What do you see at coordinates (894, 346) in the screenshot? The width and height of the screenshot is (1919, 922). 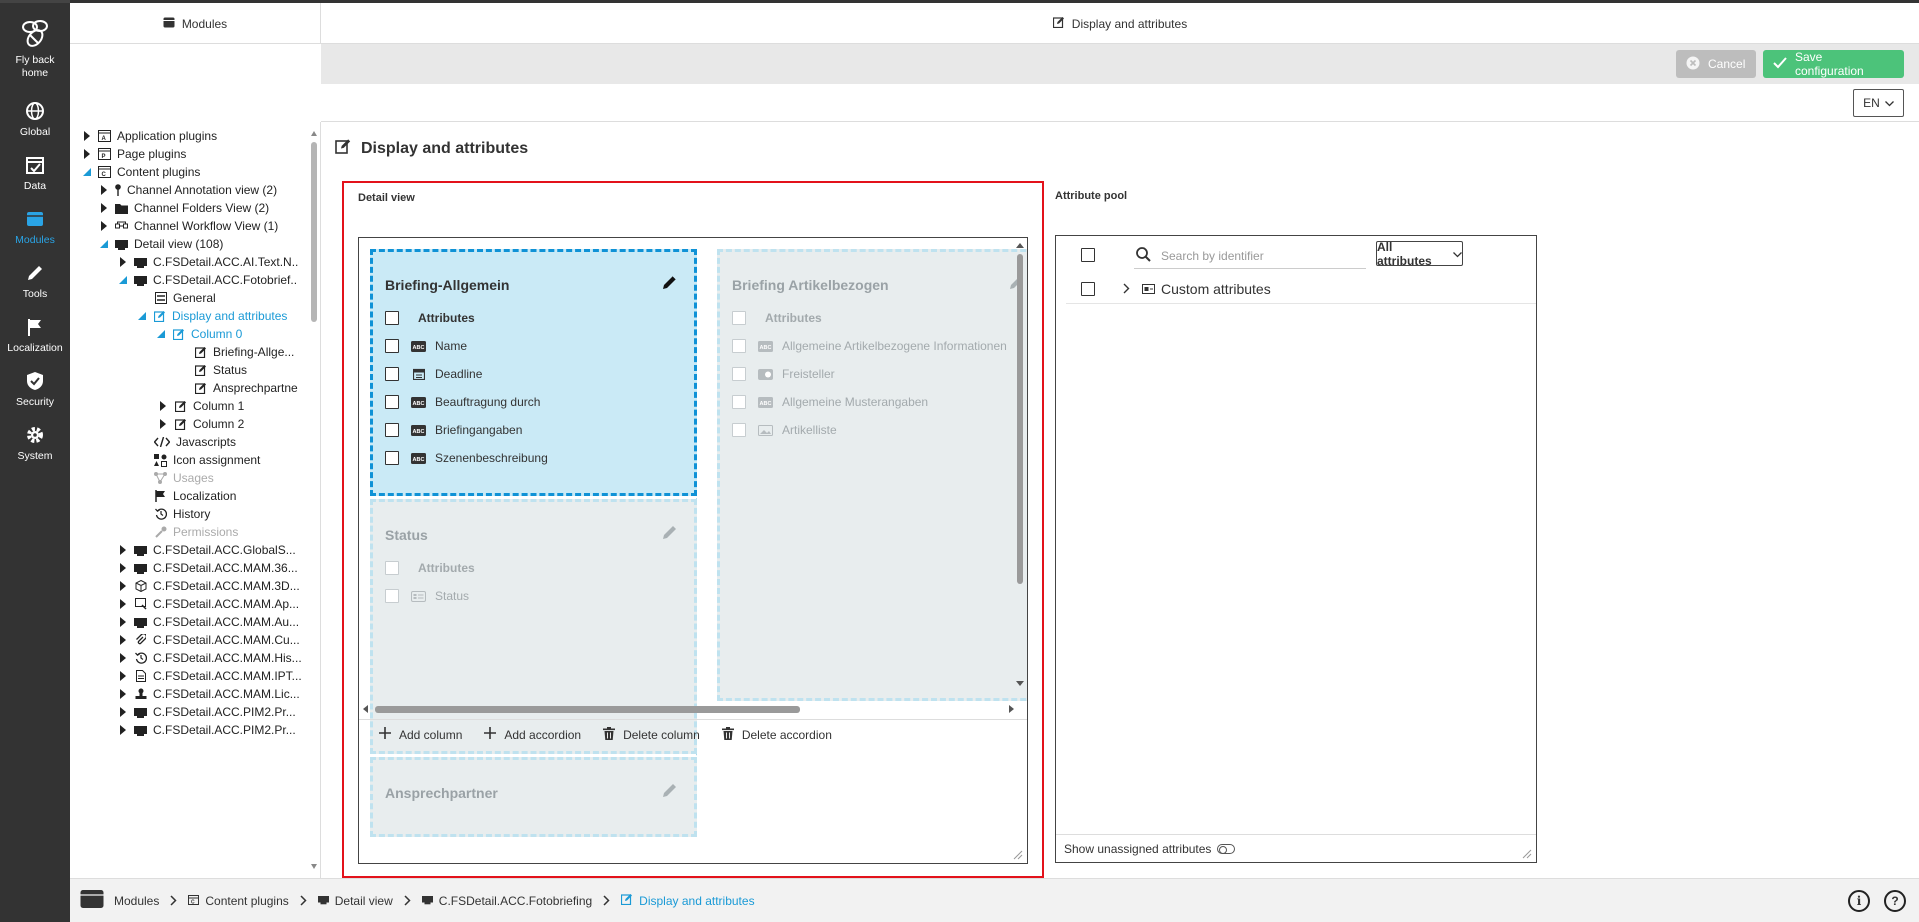 I see `attribute-label: Allgemeine Artikelbezogene Informationen` at bounding box center [894, 346].